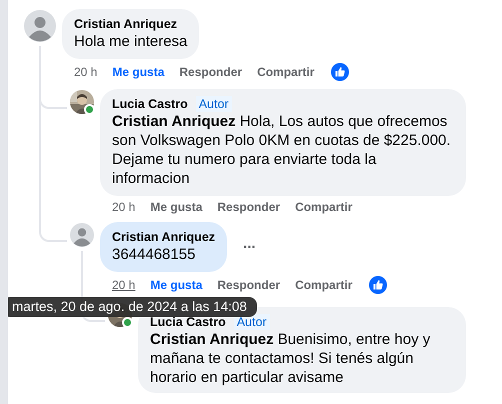 The width and height of the screenshot is (502, 404). I want to click on thread-connector, so click(53, 232).